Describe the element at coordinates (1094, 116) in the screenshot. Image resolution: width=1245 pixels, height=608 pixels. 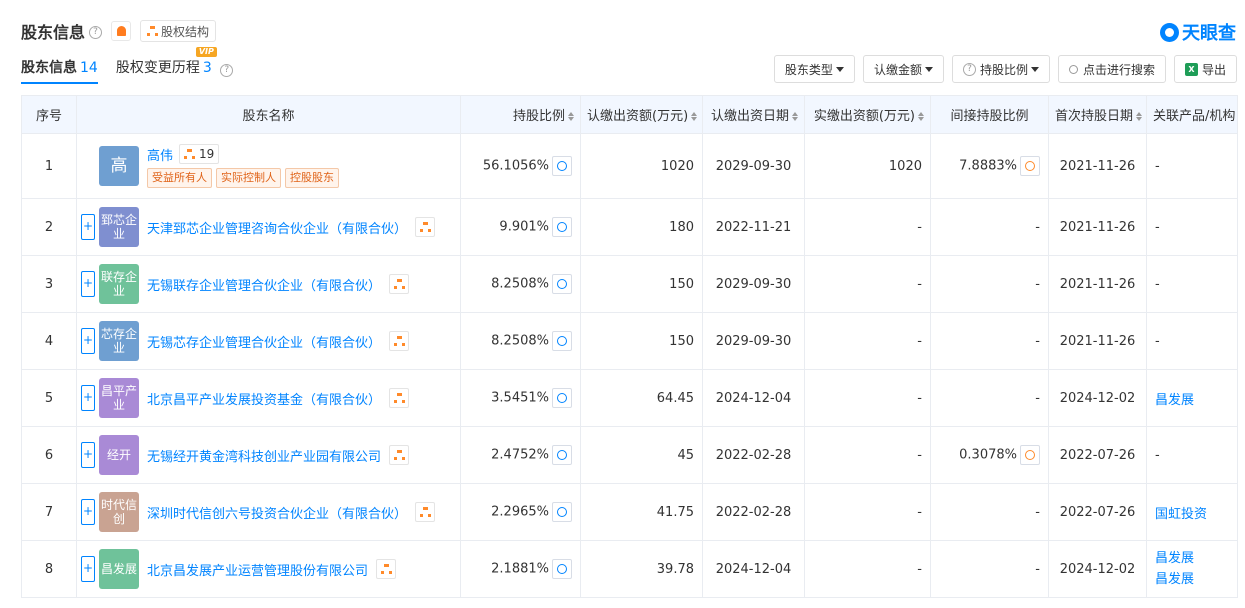
I see `col-label: 首次持股日期` at that location.